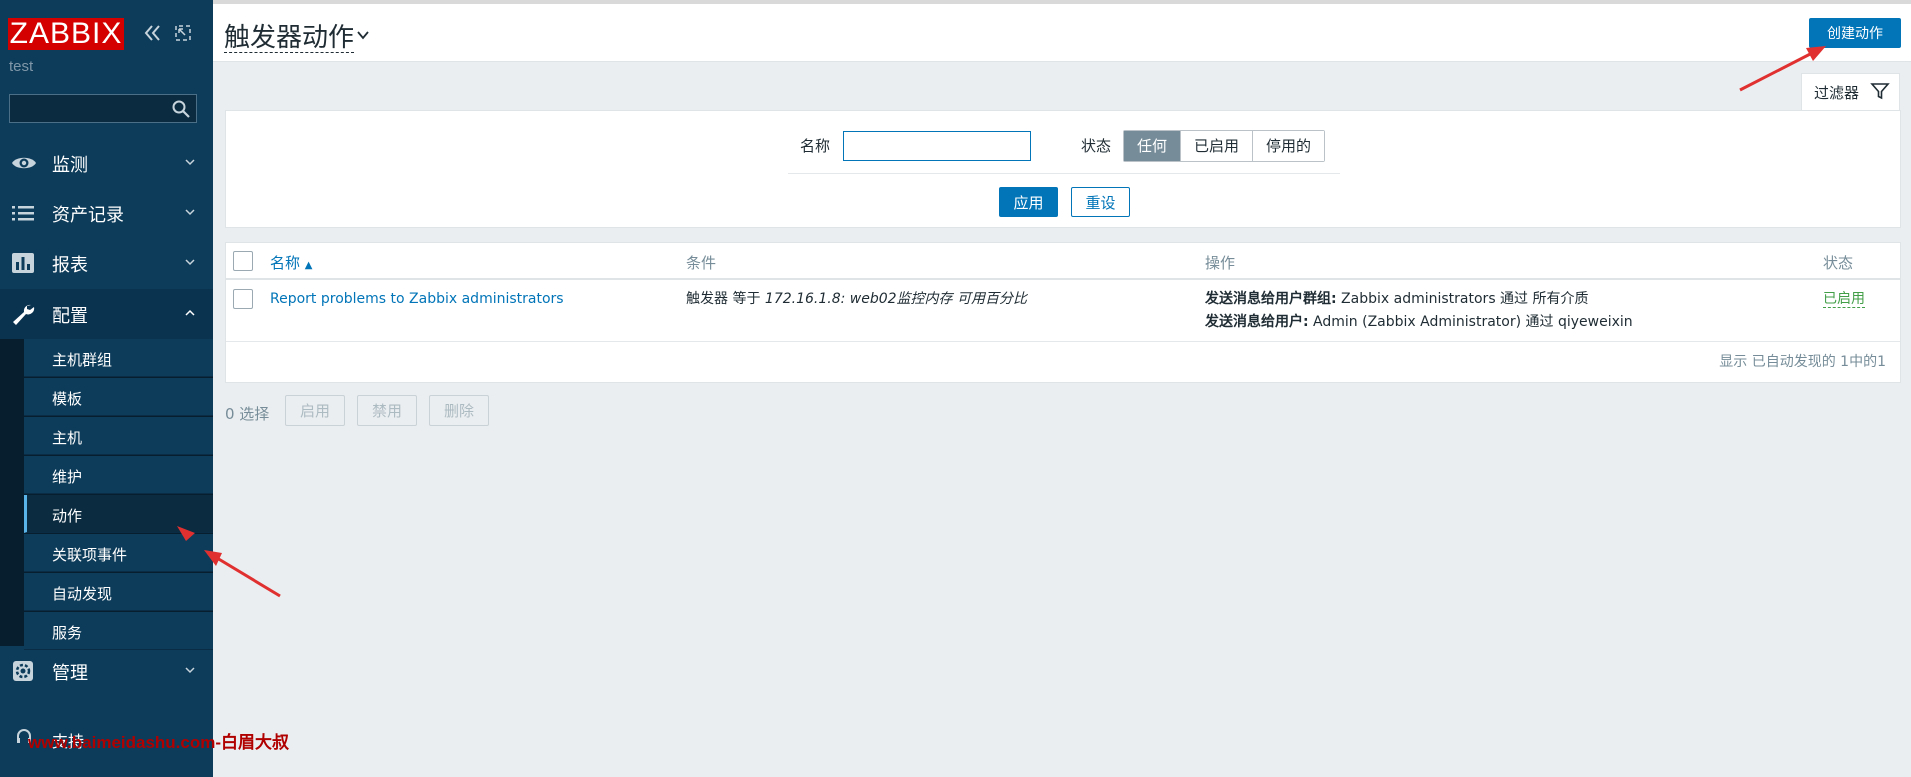 The height and width of the screenshot is (777, 1911). Describe the element at coordinates (106, 671) in the screenshot. I see `menu-administration: 管理` at that location.